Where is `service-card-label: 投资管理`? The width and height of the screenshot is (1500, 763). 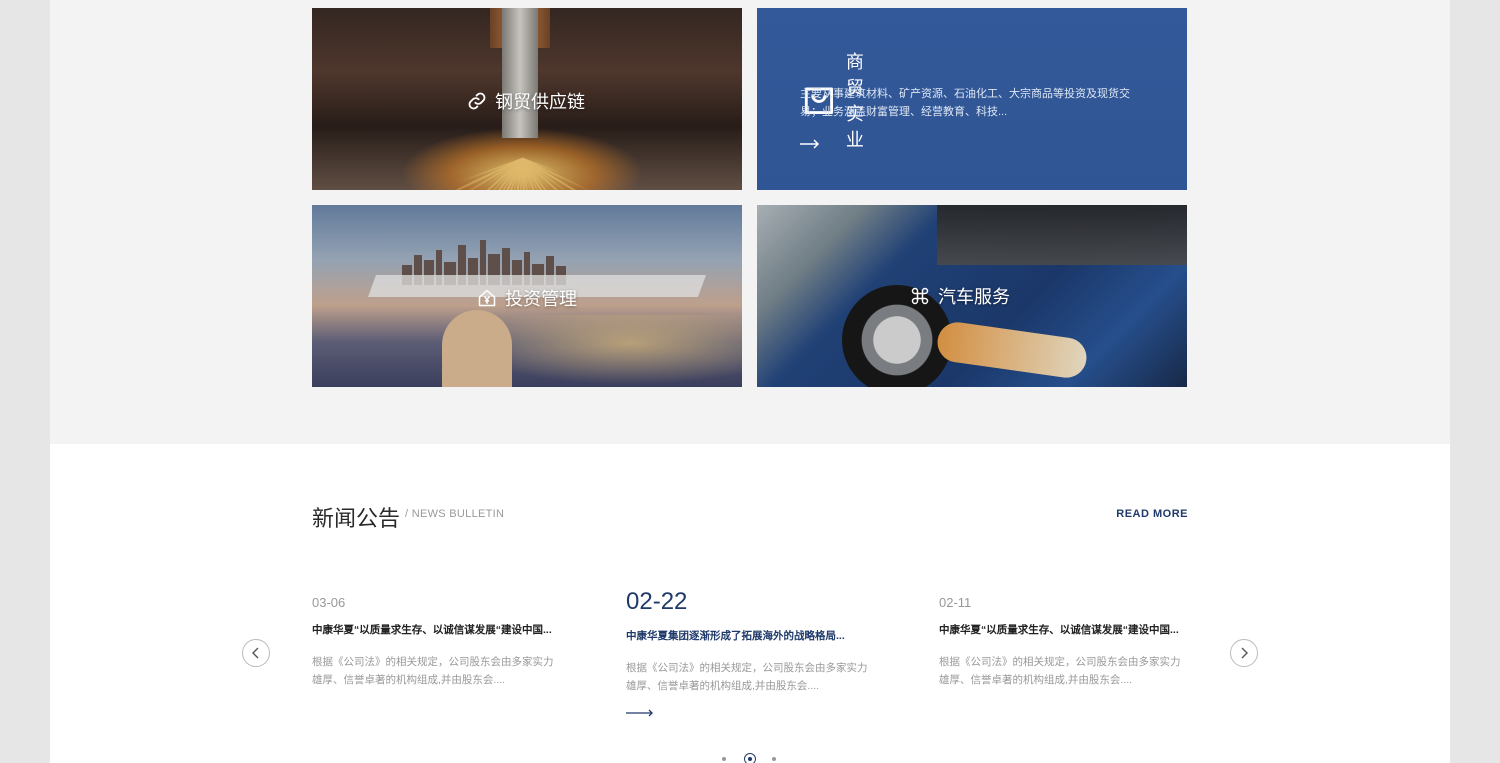
service-card-label: 投资管理 is located at coordinates (527, 298).